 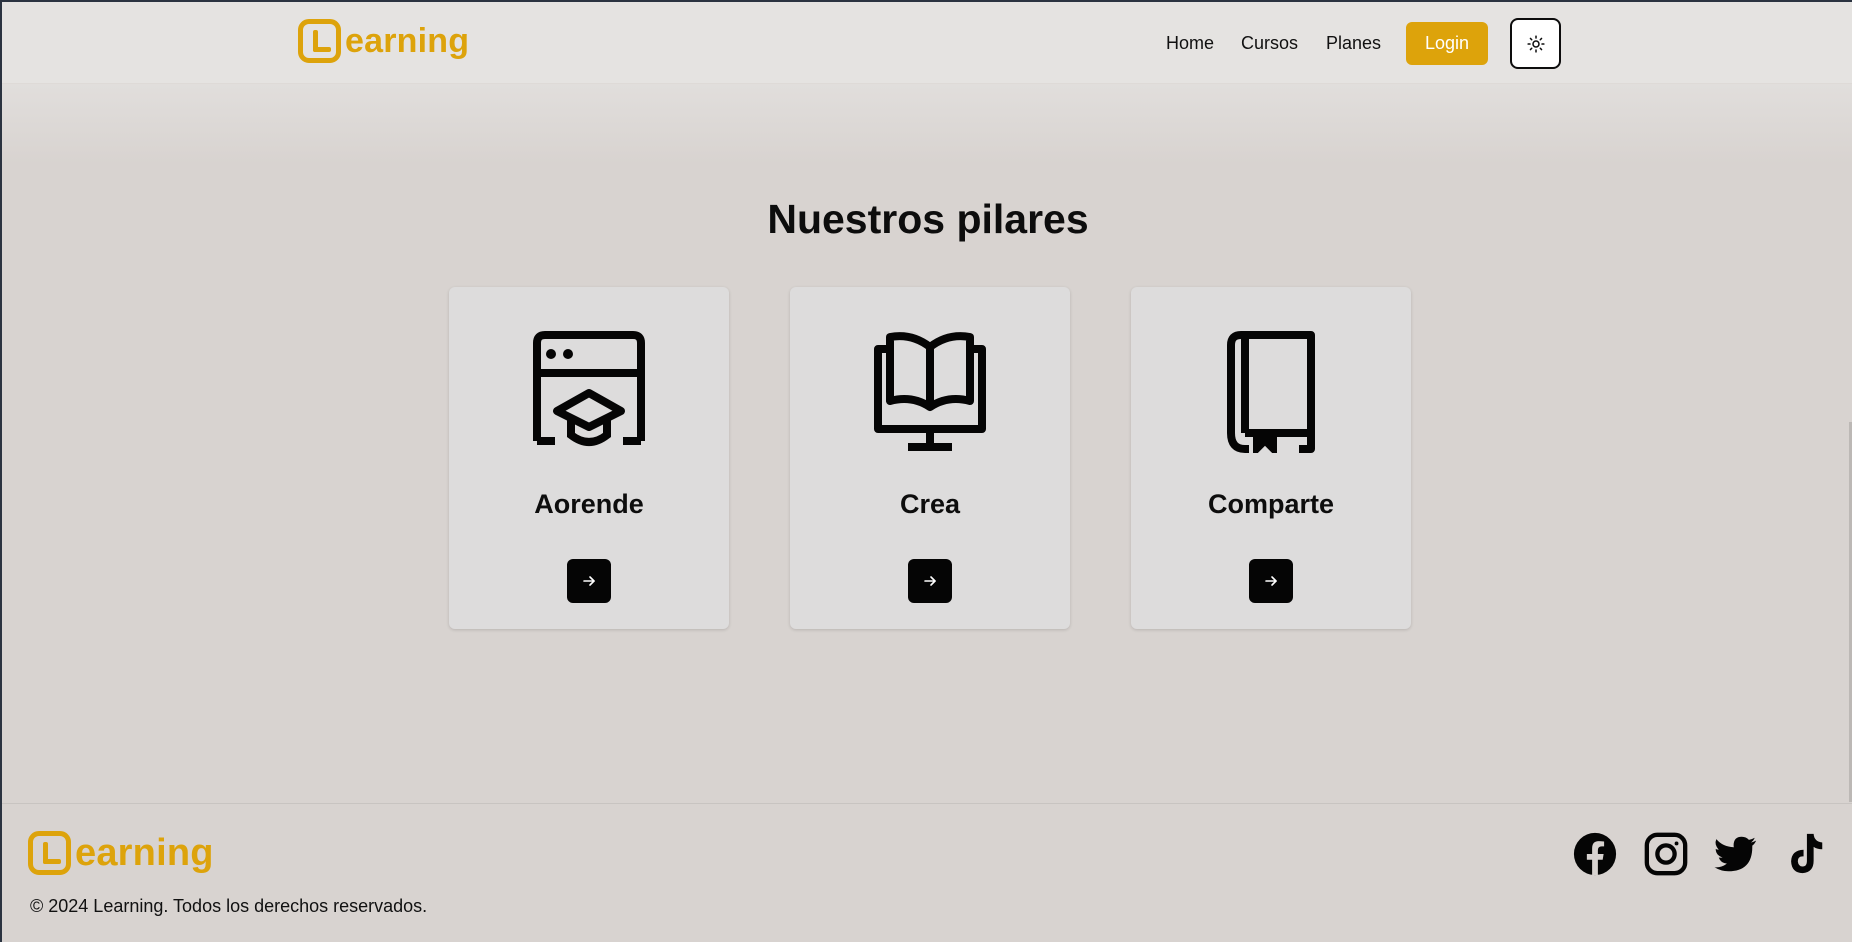 What do you see at coordinates (1447, 43) in the screenshot?
I see `login-button: Login` at bounding box center [1447, 43].